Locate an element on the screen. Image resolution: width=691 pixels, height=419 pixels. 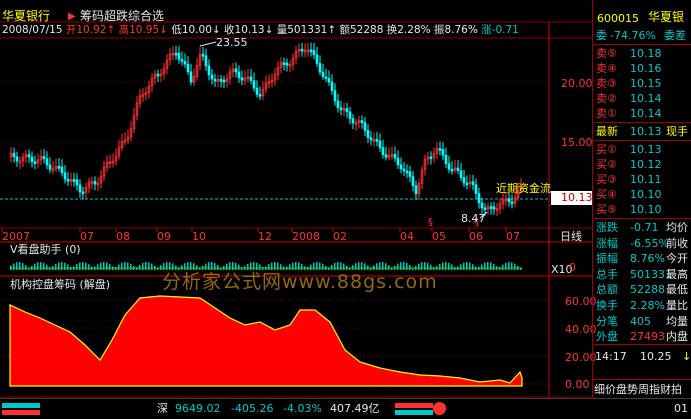
stock-code: 600015 is located at coordinates (618, 18).